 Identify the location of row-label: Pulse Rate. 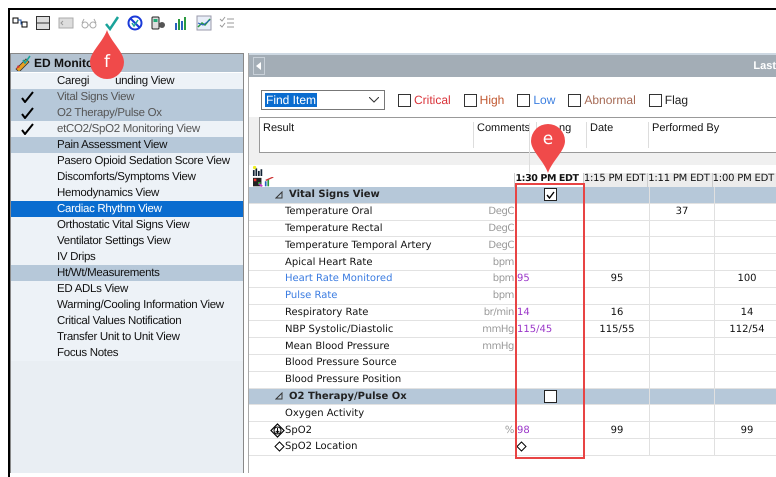
(311, 296).